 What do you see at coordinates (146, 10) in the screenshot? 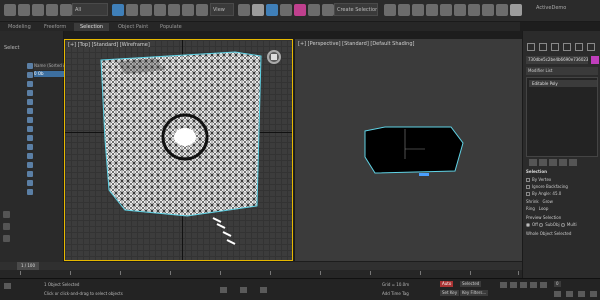
I see `rect-selection-icon` at bounding box center [146, 10].